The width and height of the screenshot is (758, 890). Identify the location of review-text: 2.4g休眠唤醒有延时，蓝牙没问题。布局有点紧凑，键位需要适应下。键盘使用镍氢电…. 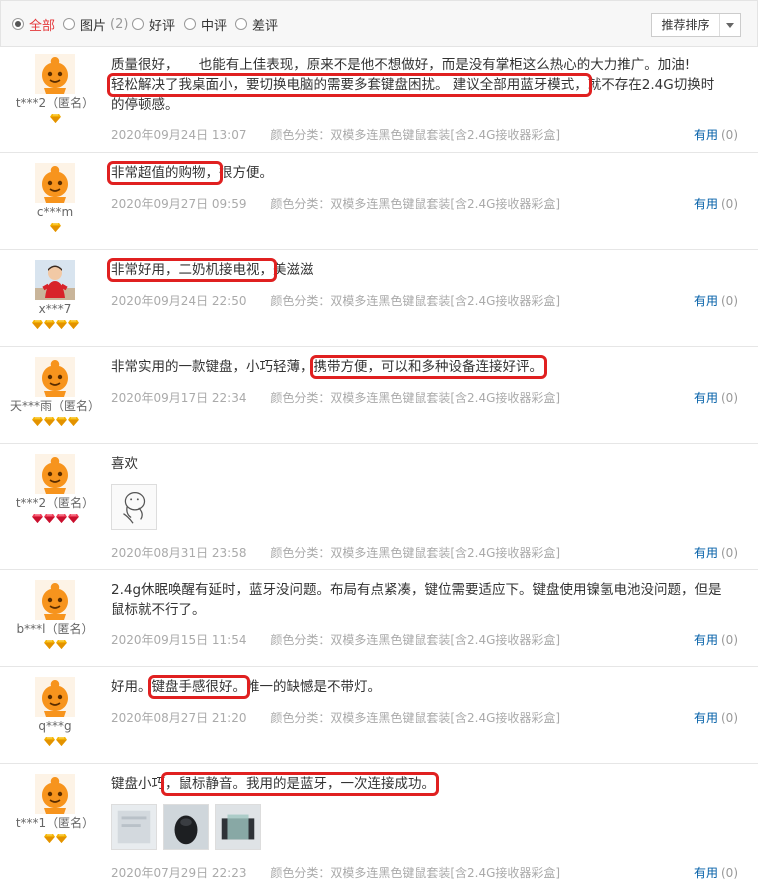
(416, 600).